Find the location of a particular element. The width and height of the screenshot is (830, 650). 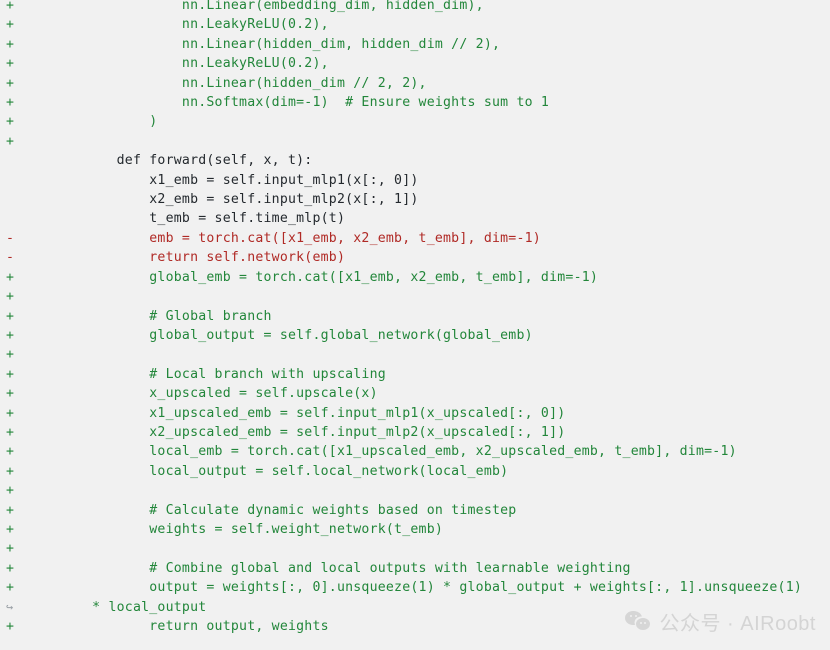

diff-line: + x_upscaled = self.upscale(x) is located at coordinates (415, 393).